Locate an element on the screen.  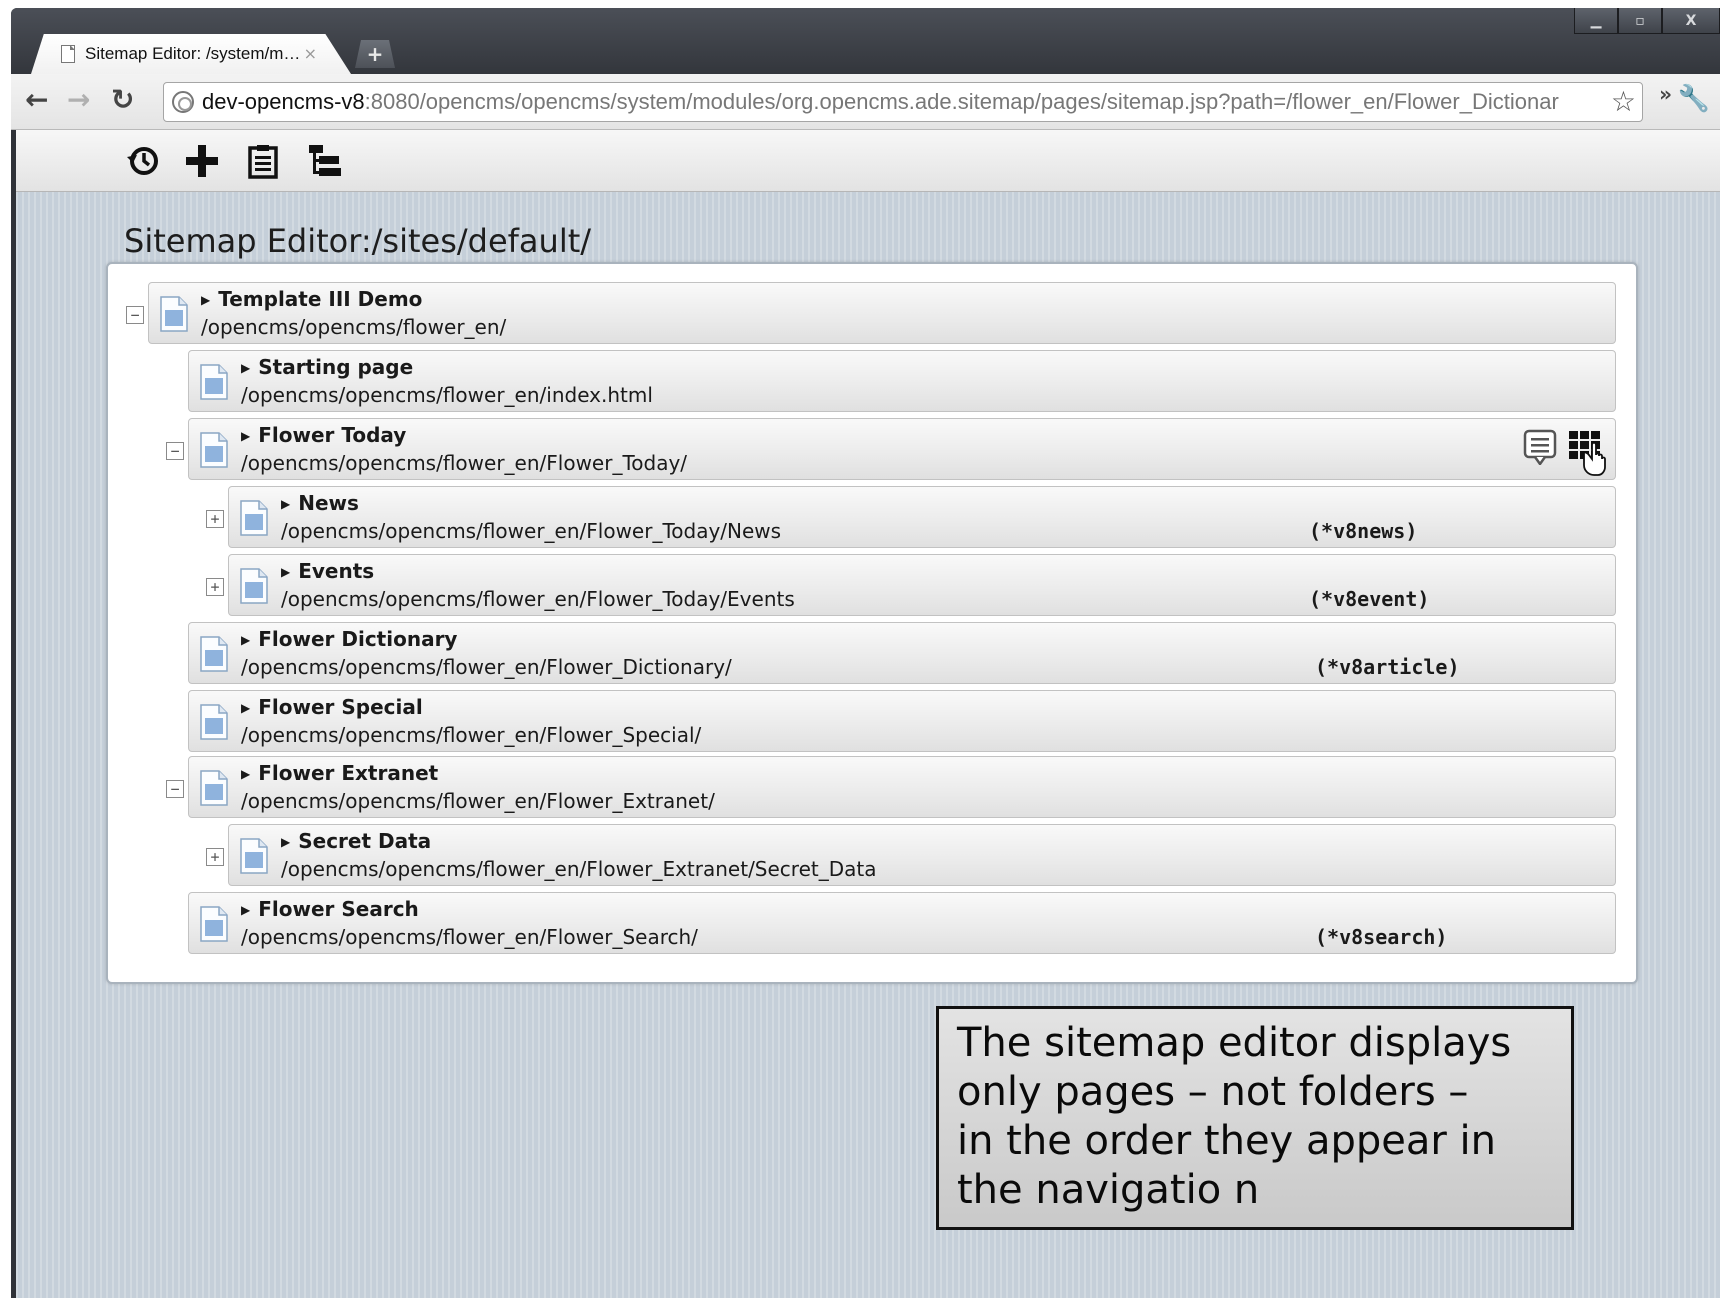
entry-path: /opencms/opencms/flower_en/index.html is located at coordinates (447, 395).